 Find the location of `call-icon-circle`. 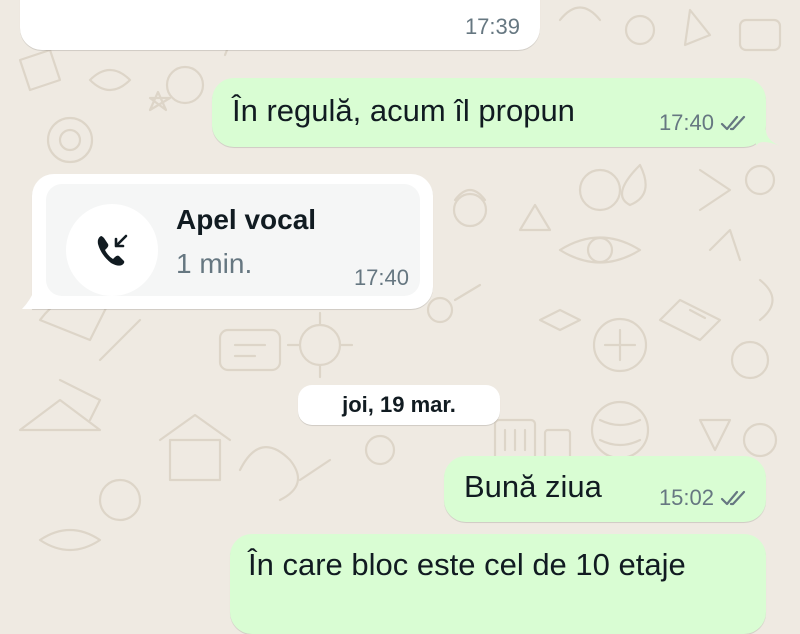

call-icon-circle is located at coordinates (112, 250).